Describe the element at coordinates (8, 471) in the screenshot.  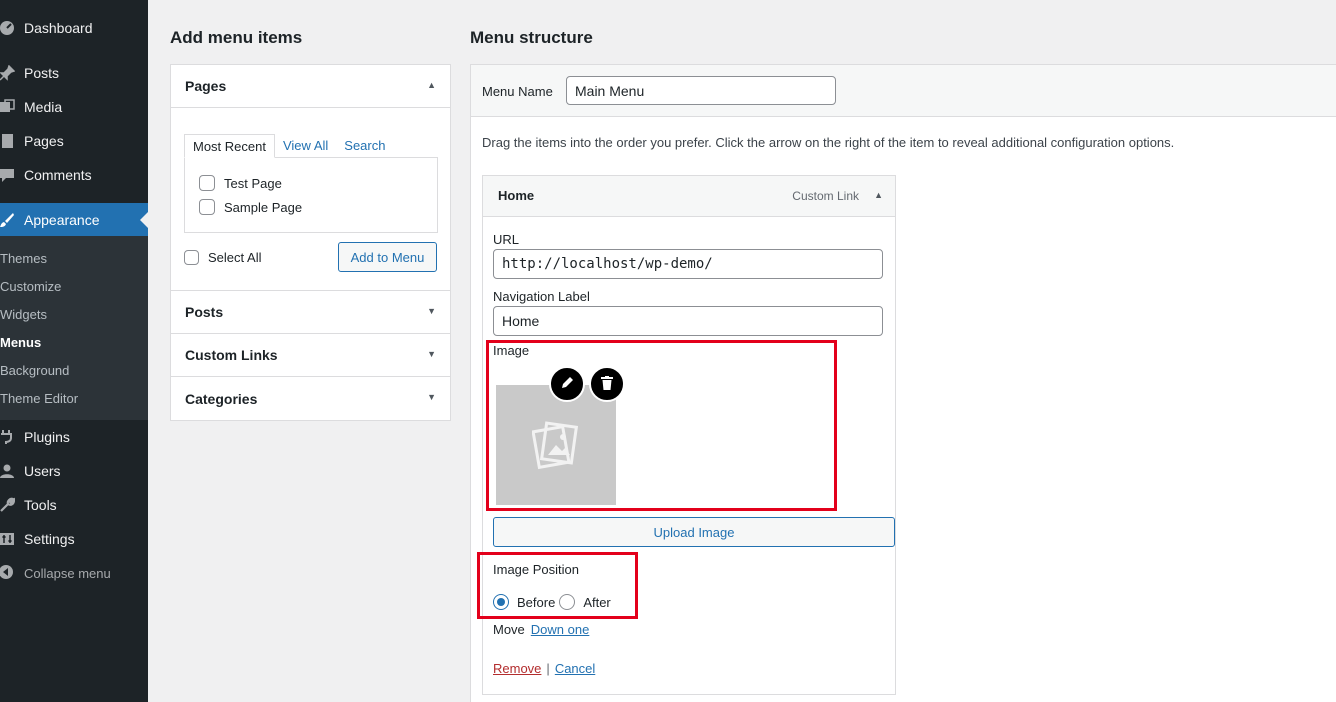
I see `user-icon` at that location.